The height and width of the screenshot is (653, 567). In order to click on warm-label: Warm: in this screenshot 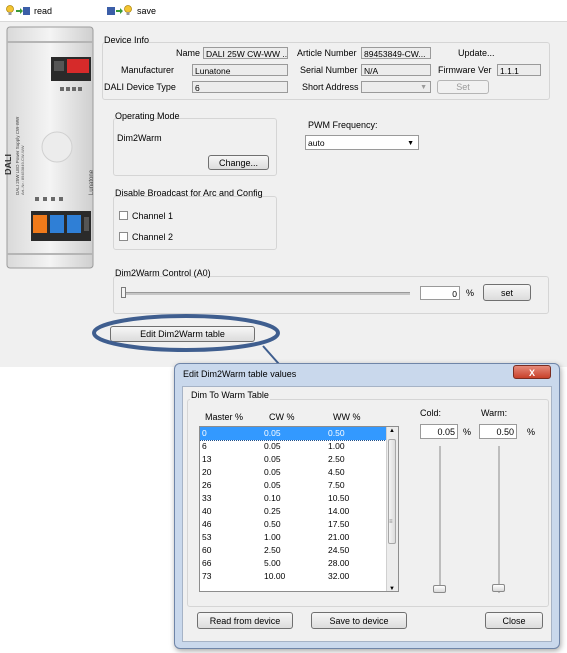, I will do `click(494, 413)`.